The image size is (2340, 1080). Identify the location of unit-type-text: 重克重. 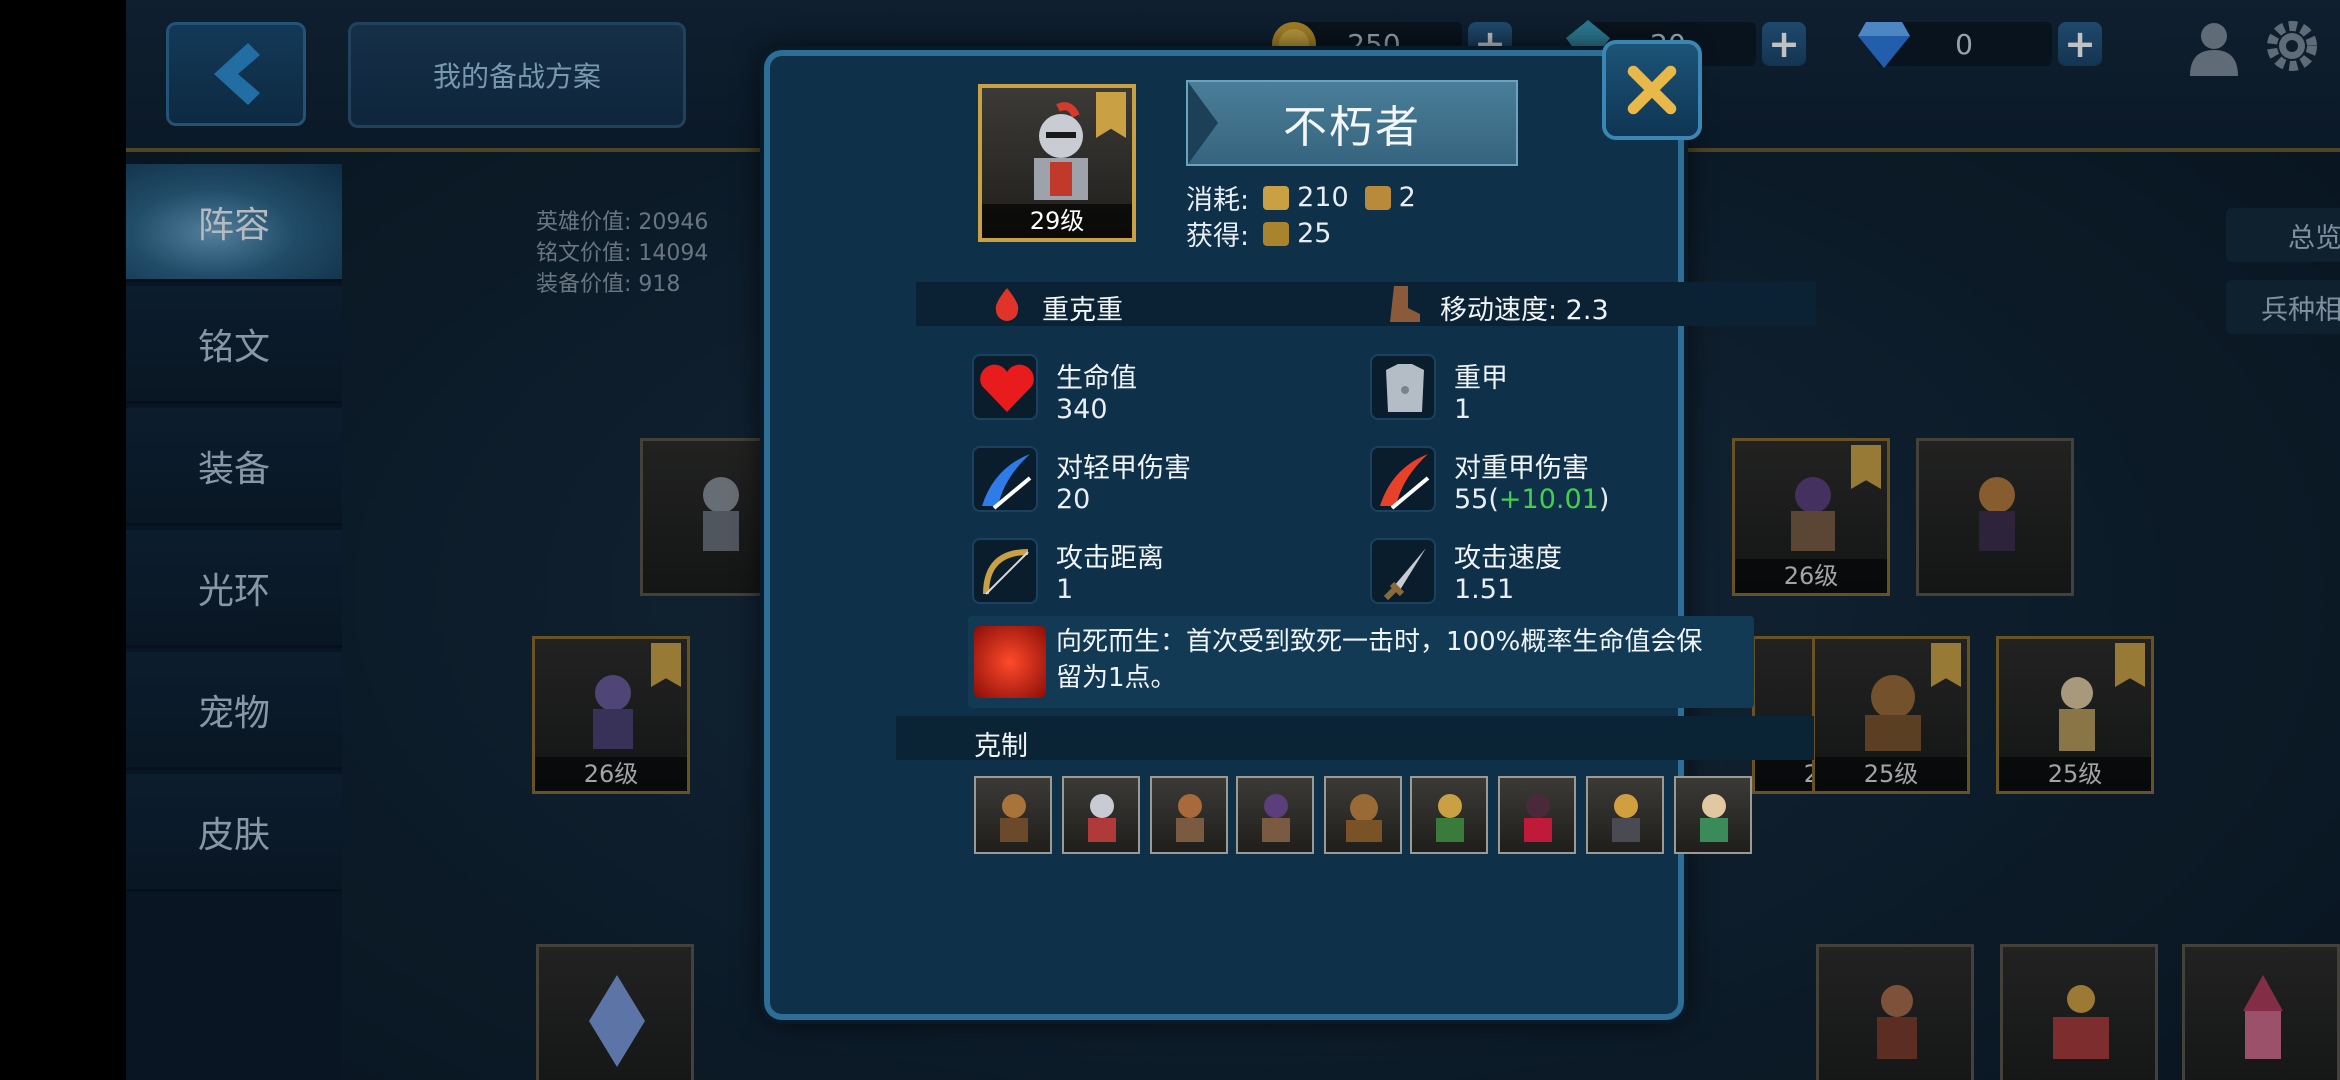
(1082, 310).